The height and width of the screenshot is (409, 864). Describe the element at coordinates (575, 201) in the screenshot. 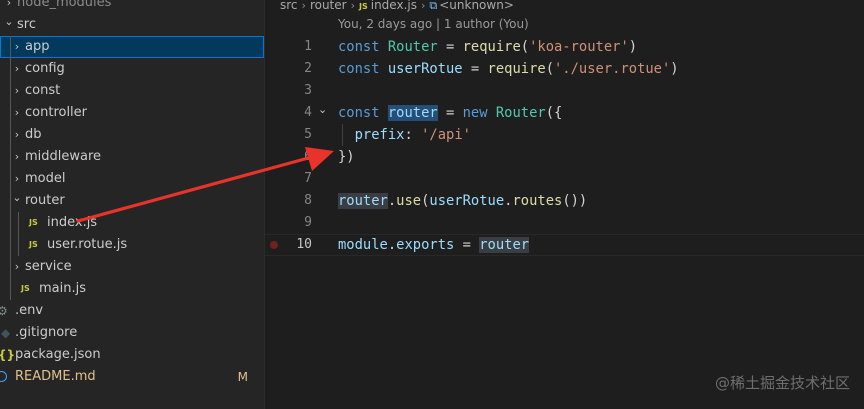

I see `code-token: ())` at that location.